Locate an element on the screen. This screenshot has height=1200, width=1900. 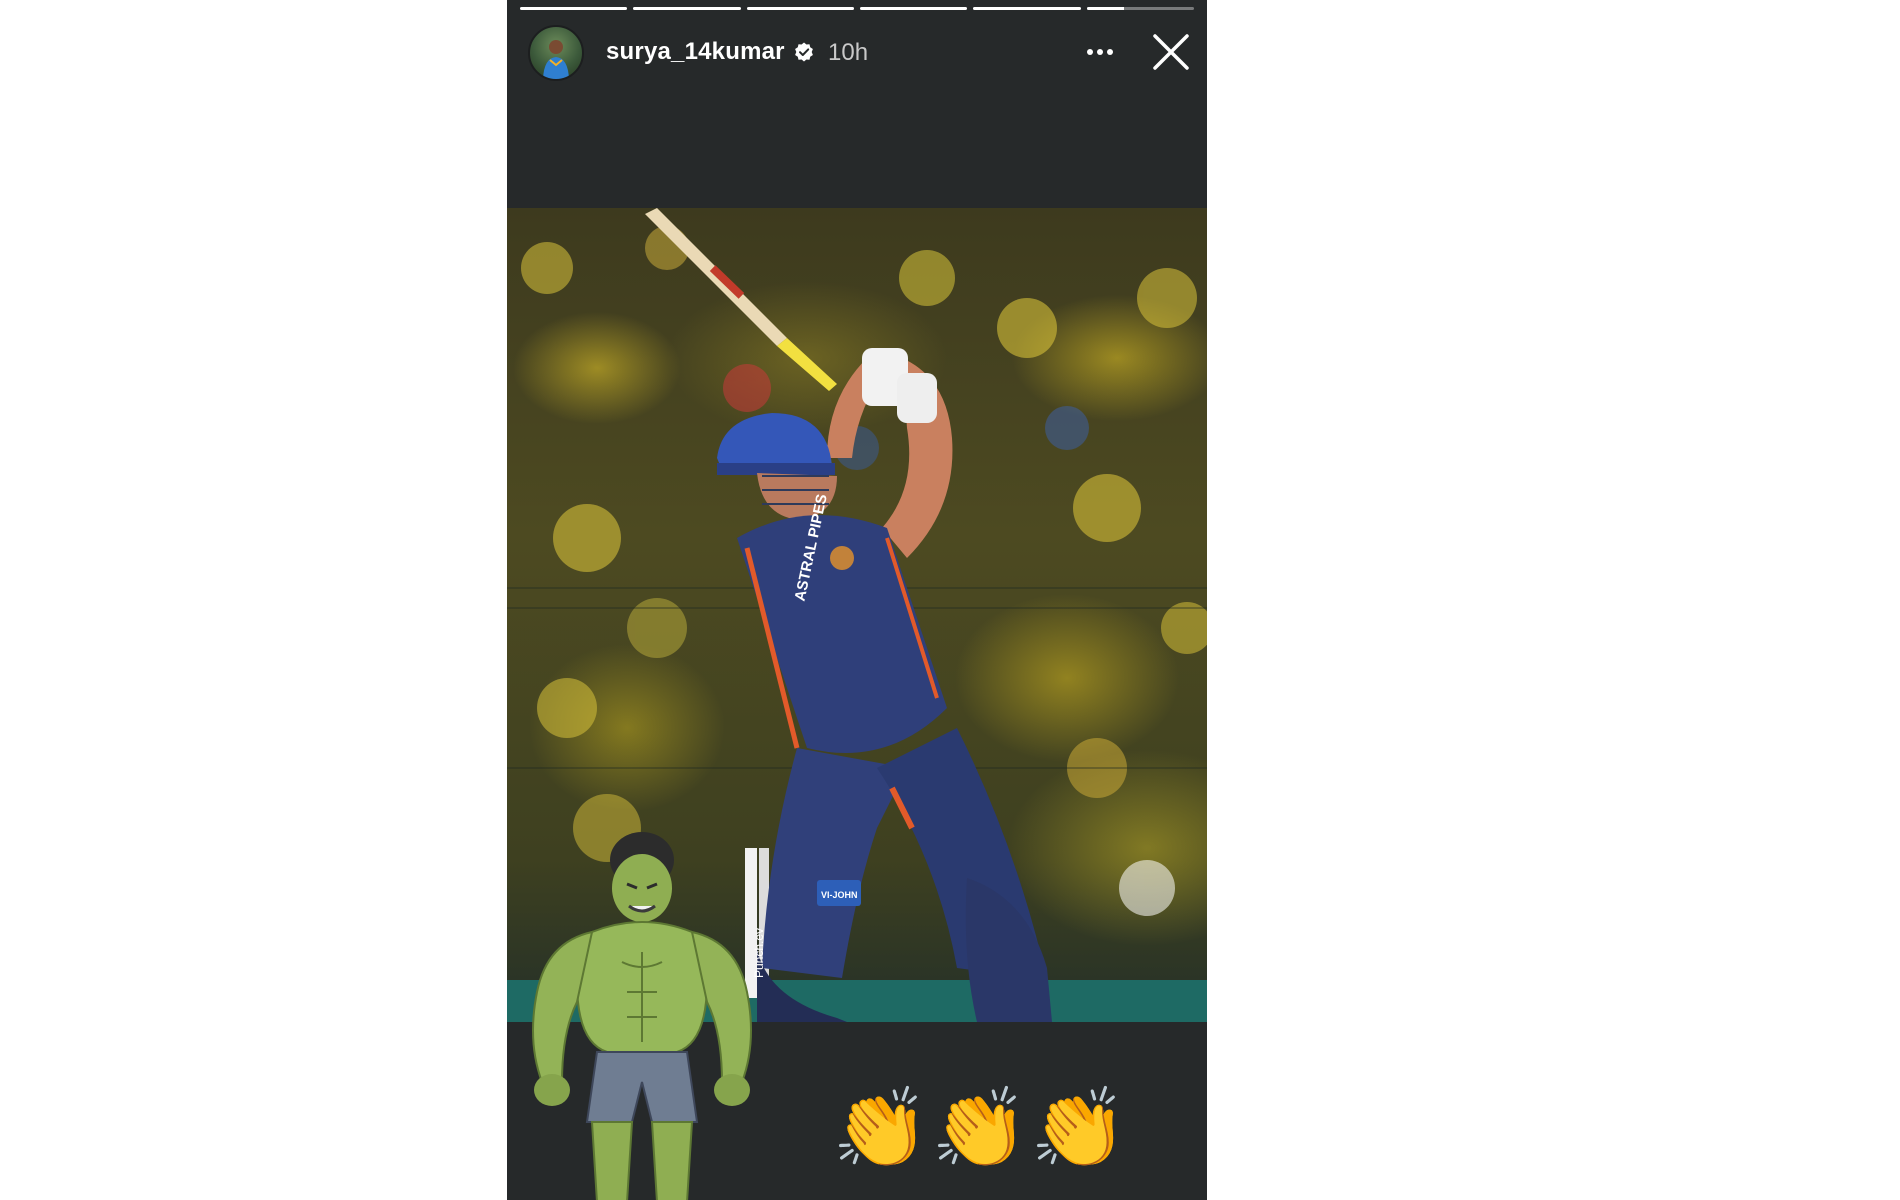
story-header: surya_14kumar 10h is located at coordinates (857, 54).